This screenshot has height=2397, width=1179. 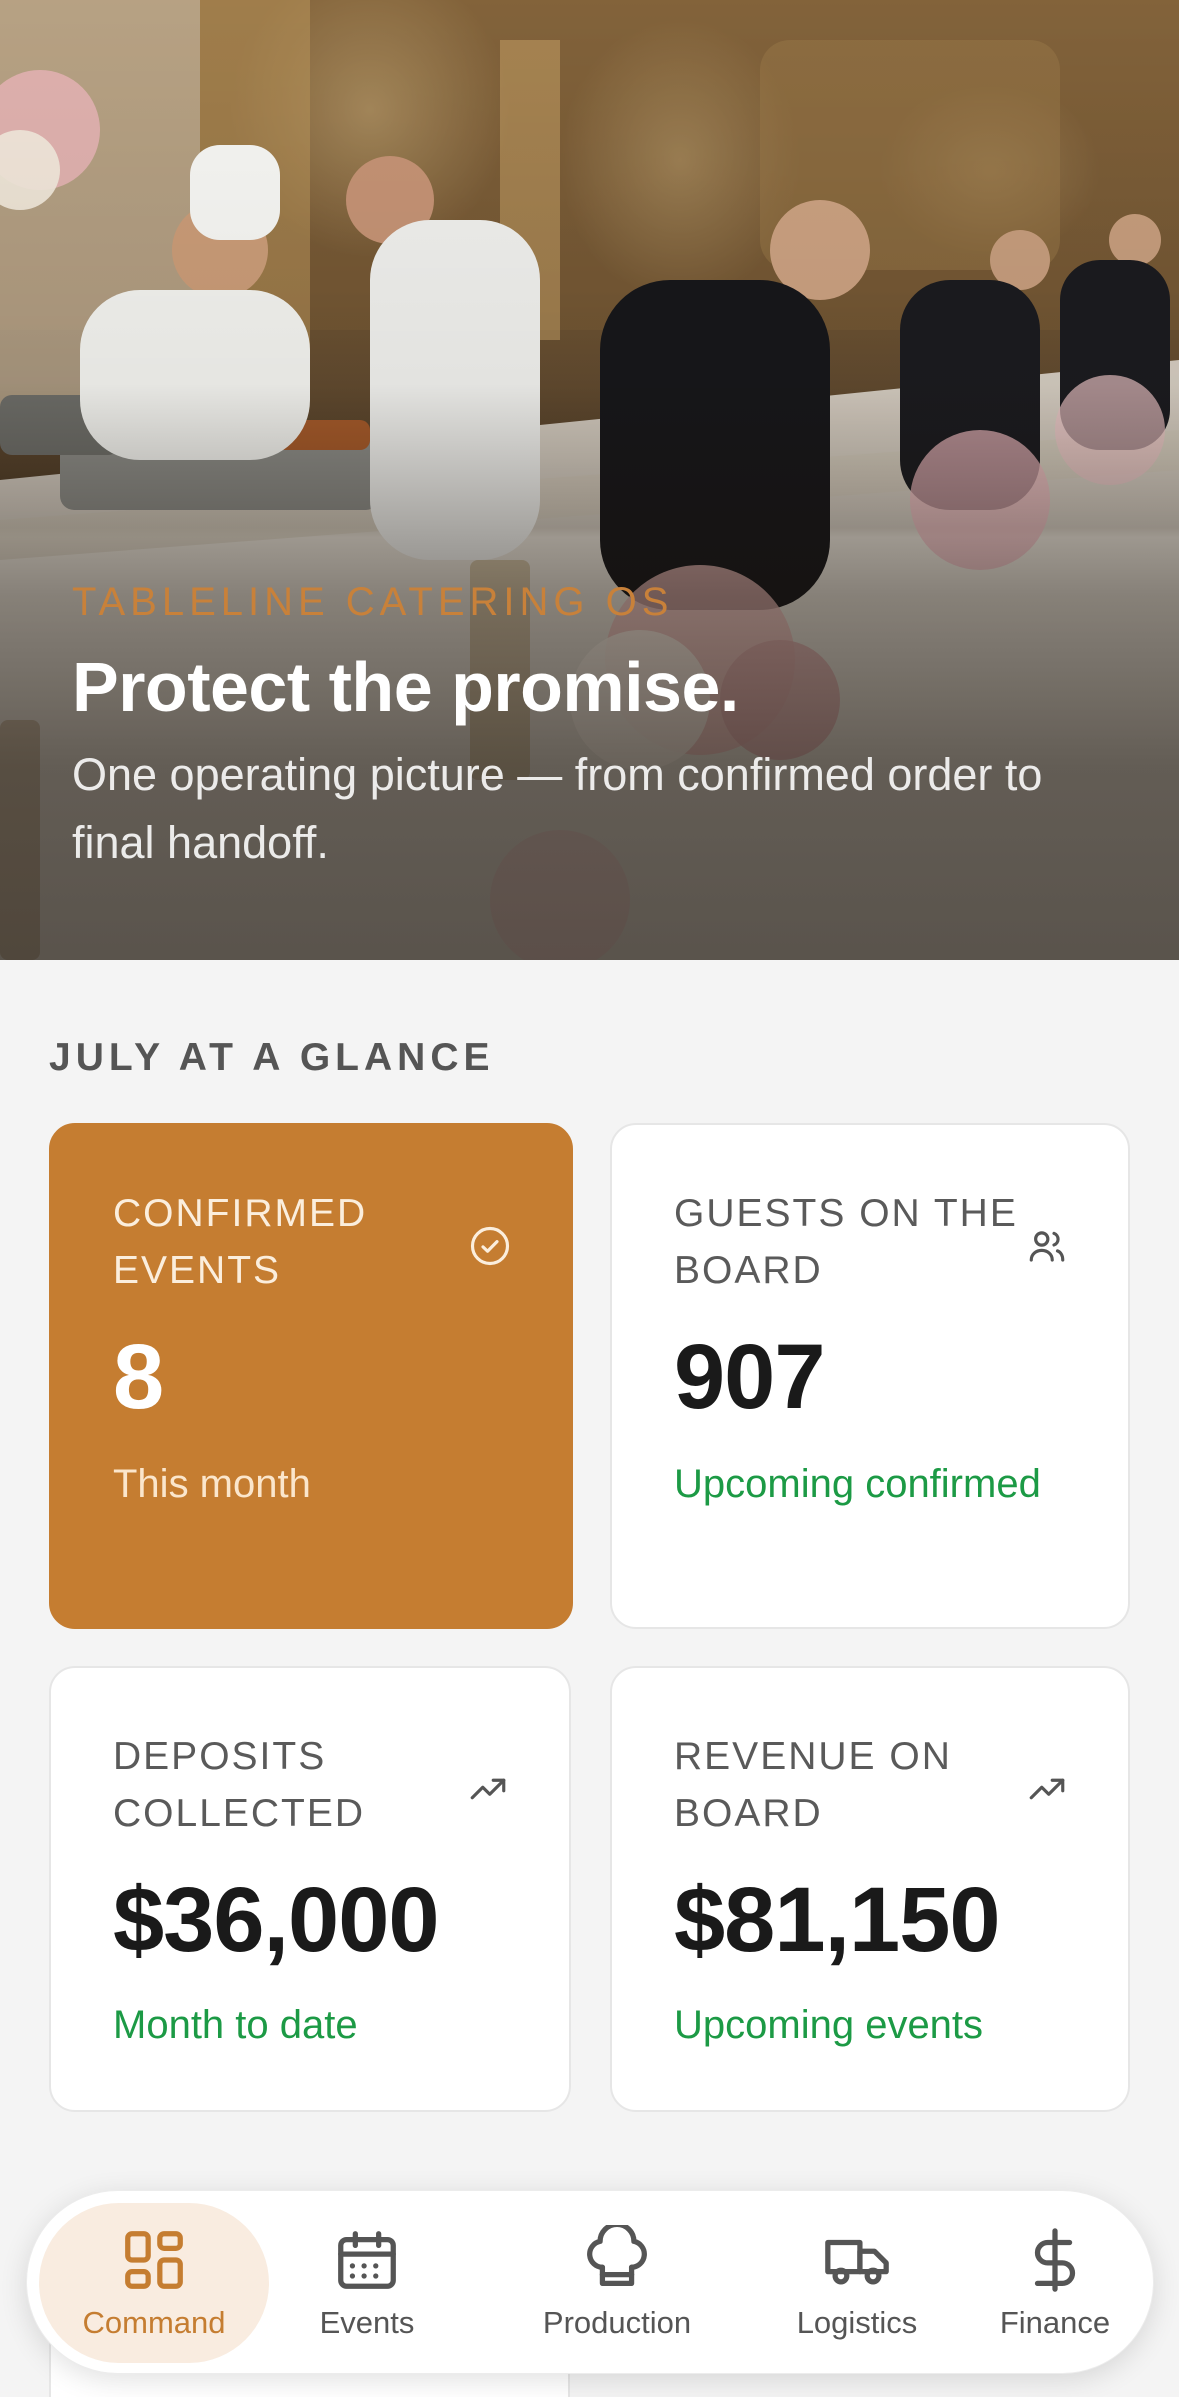 What do you see at coordinates (617, 2255) in the screenshot?
I see `chef-hat-icon` at bounding box center [617, 2255].